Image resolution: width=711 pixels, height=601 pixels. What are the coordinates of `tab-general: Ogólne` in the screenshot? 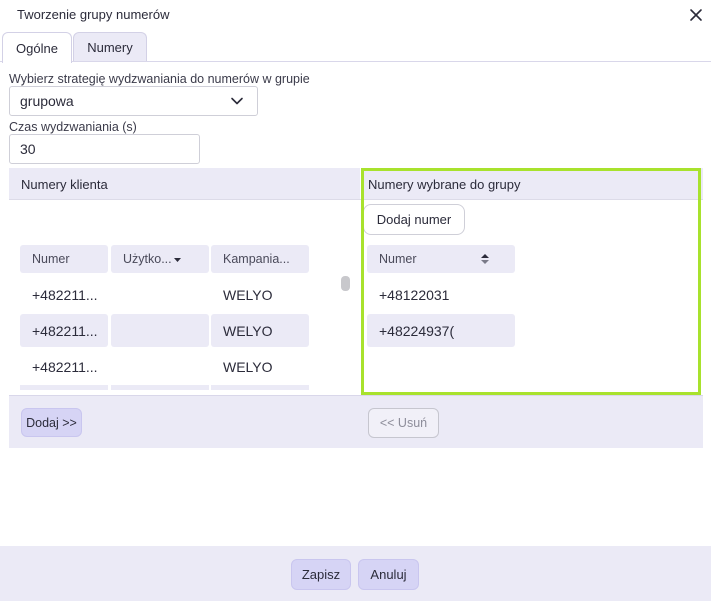 It's located at (37, 47).